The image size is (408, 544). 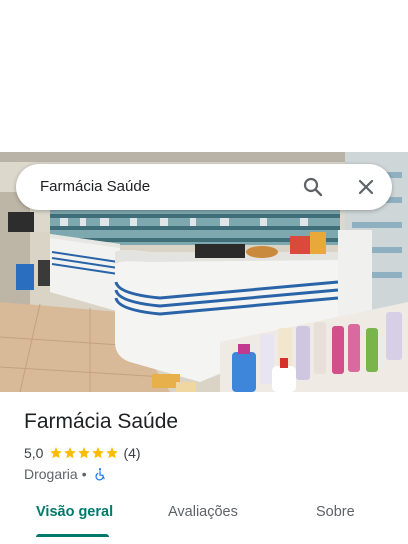 I want to click on rating-value: 5,0, so click(x=34, y=453).